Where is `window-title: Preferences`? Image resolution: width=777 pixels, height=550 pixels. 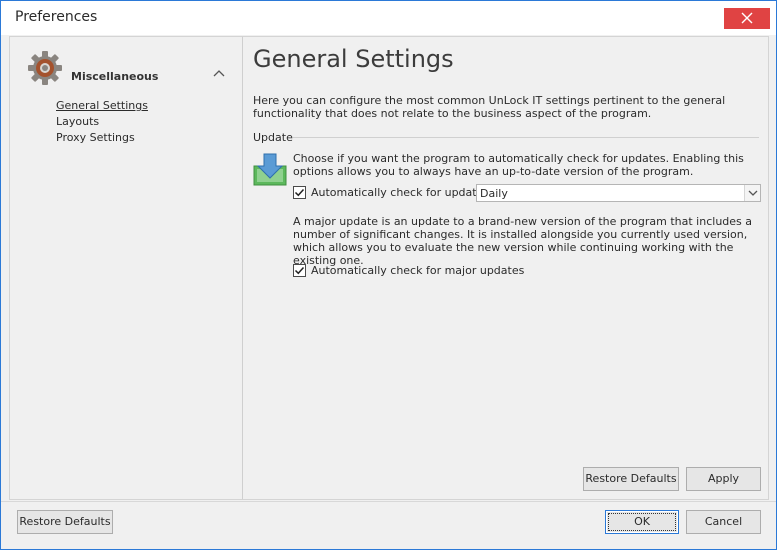
window-title: Preferences is located at coordinates (56, 17).